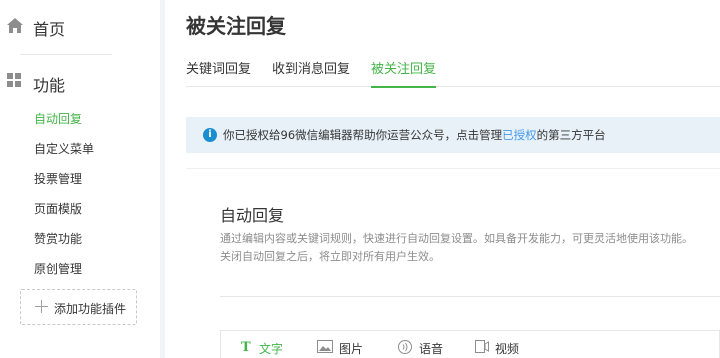 The height and width of the screenshot is (358, 720). I want to click on page-title: 被关注回复, so click(236, 26).